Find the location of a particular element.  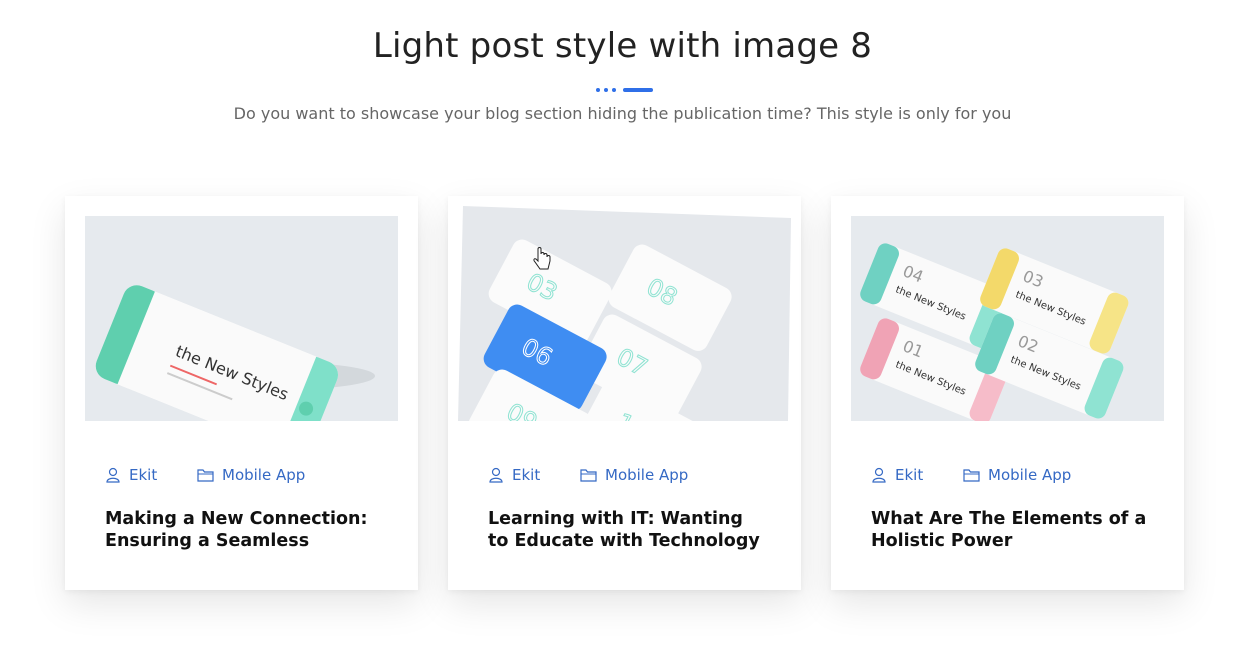

title-divider is located at coordinates (626, 90).